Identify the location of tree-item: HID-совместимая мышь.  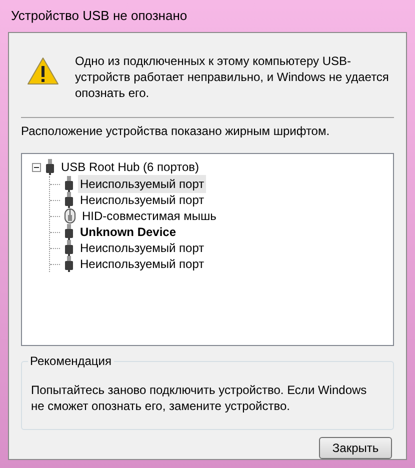
(149, 216).